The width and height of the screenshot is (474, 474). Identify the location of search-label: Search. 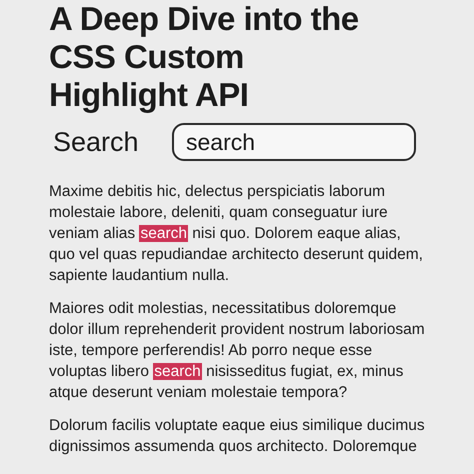
(96, 142).